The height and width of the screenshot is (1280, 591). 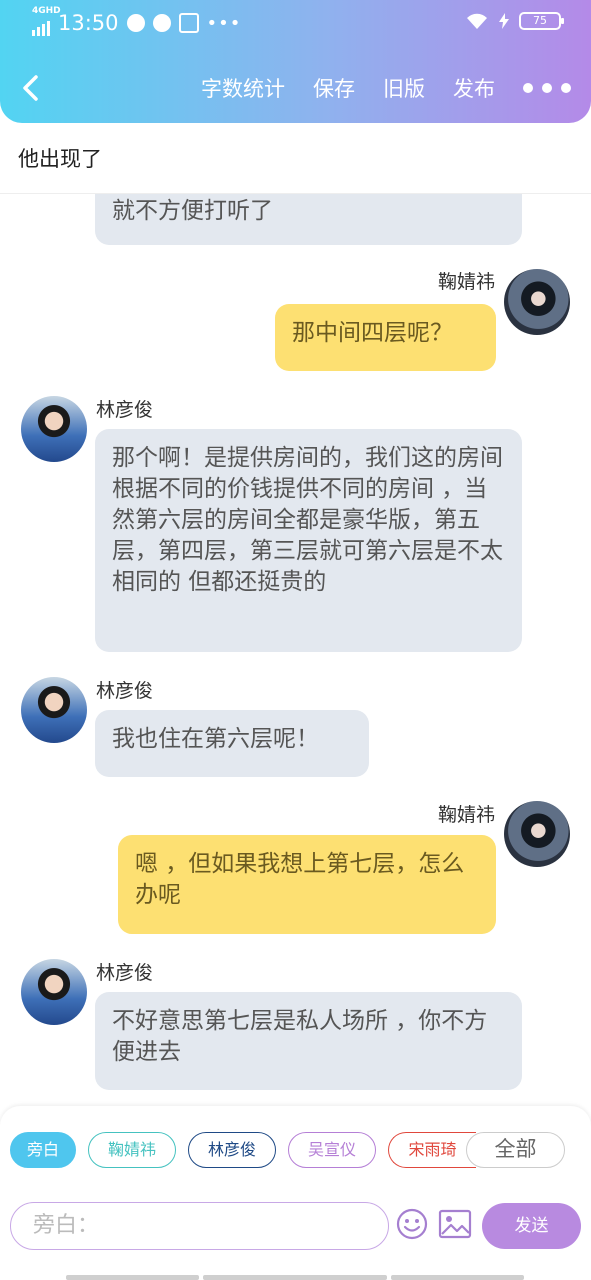 What do you see at coordinates (300, 879) in the screenshot?
I see `message-text: 嗯 ，但如果我想上第七层，怎么办呢` at bounding box center [300, 879].